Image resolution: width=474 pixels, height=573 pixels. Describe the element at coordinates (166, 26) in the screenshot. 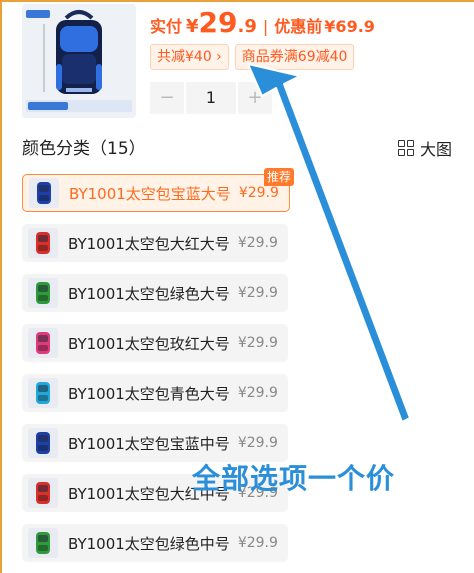

I see `price-prefix: 实付` at that location.